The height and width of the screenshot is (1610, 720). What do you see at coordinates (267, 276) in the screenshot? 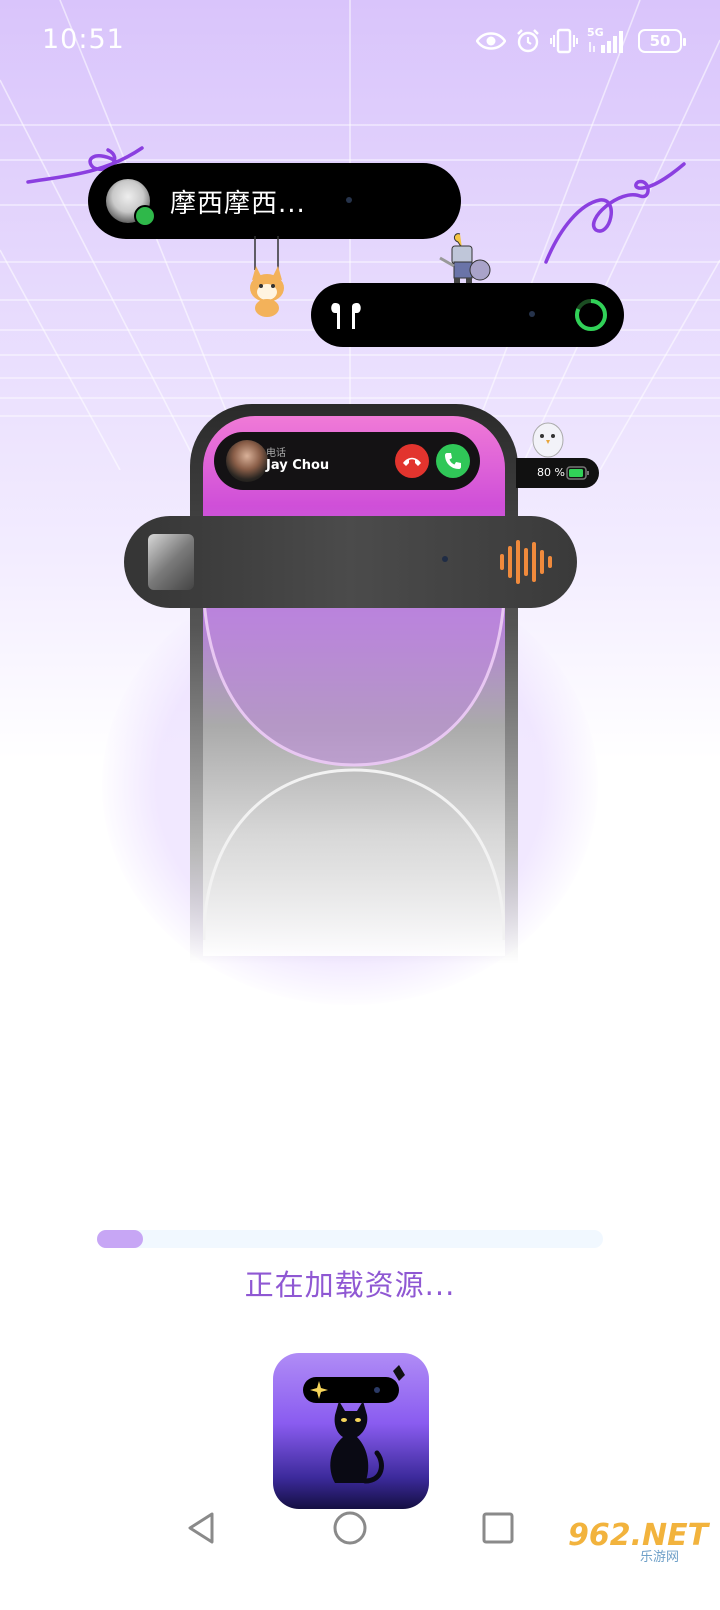
I see `shiba-sticker` at bounding box center [267, 276].